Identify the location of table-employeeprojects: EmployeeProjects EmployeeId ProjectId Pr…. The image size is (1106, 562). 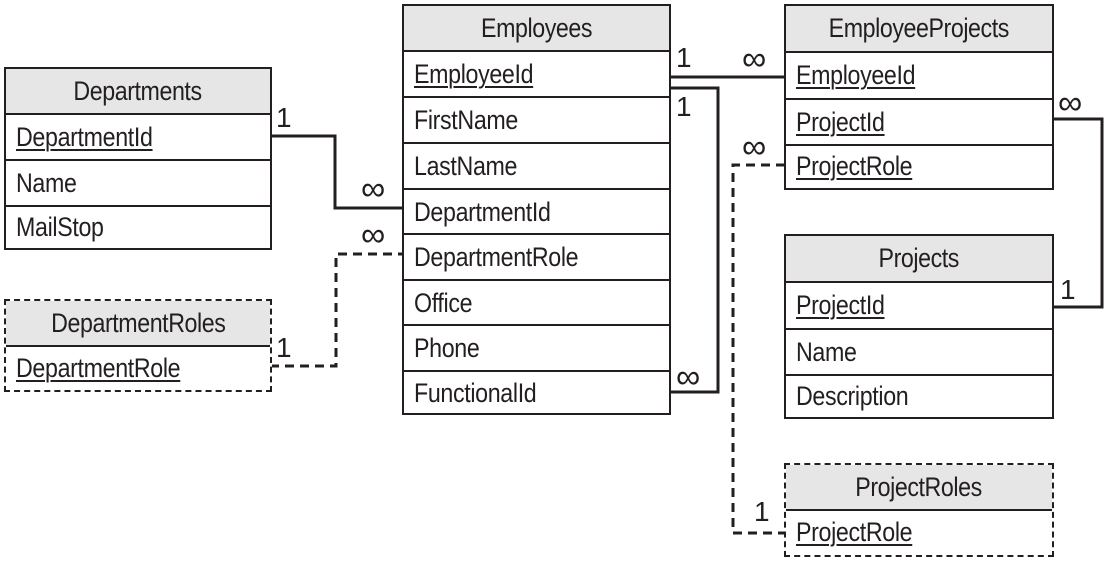
(919, 97).